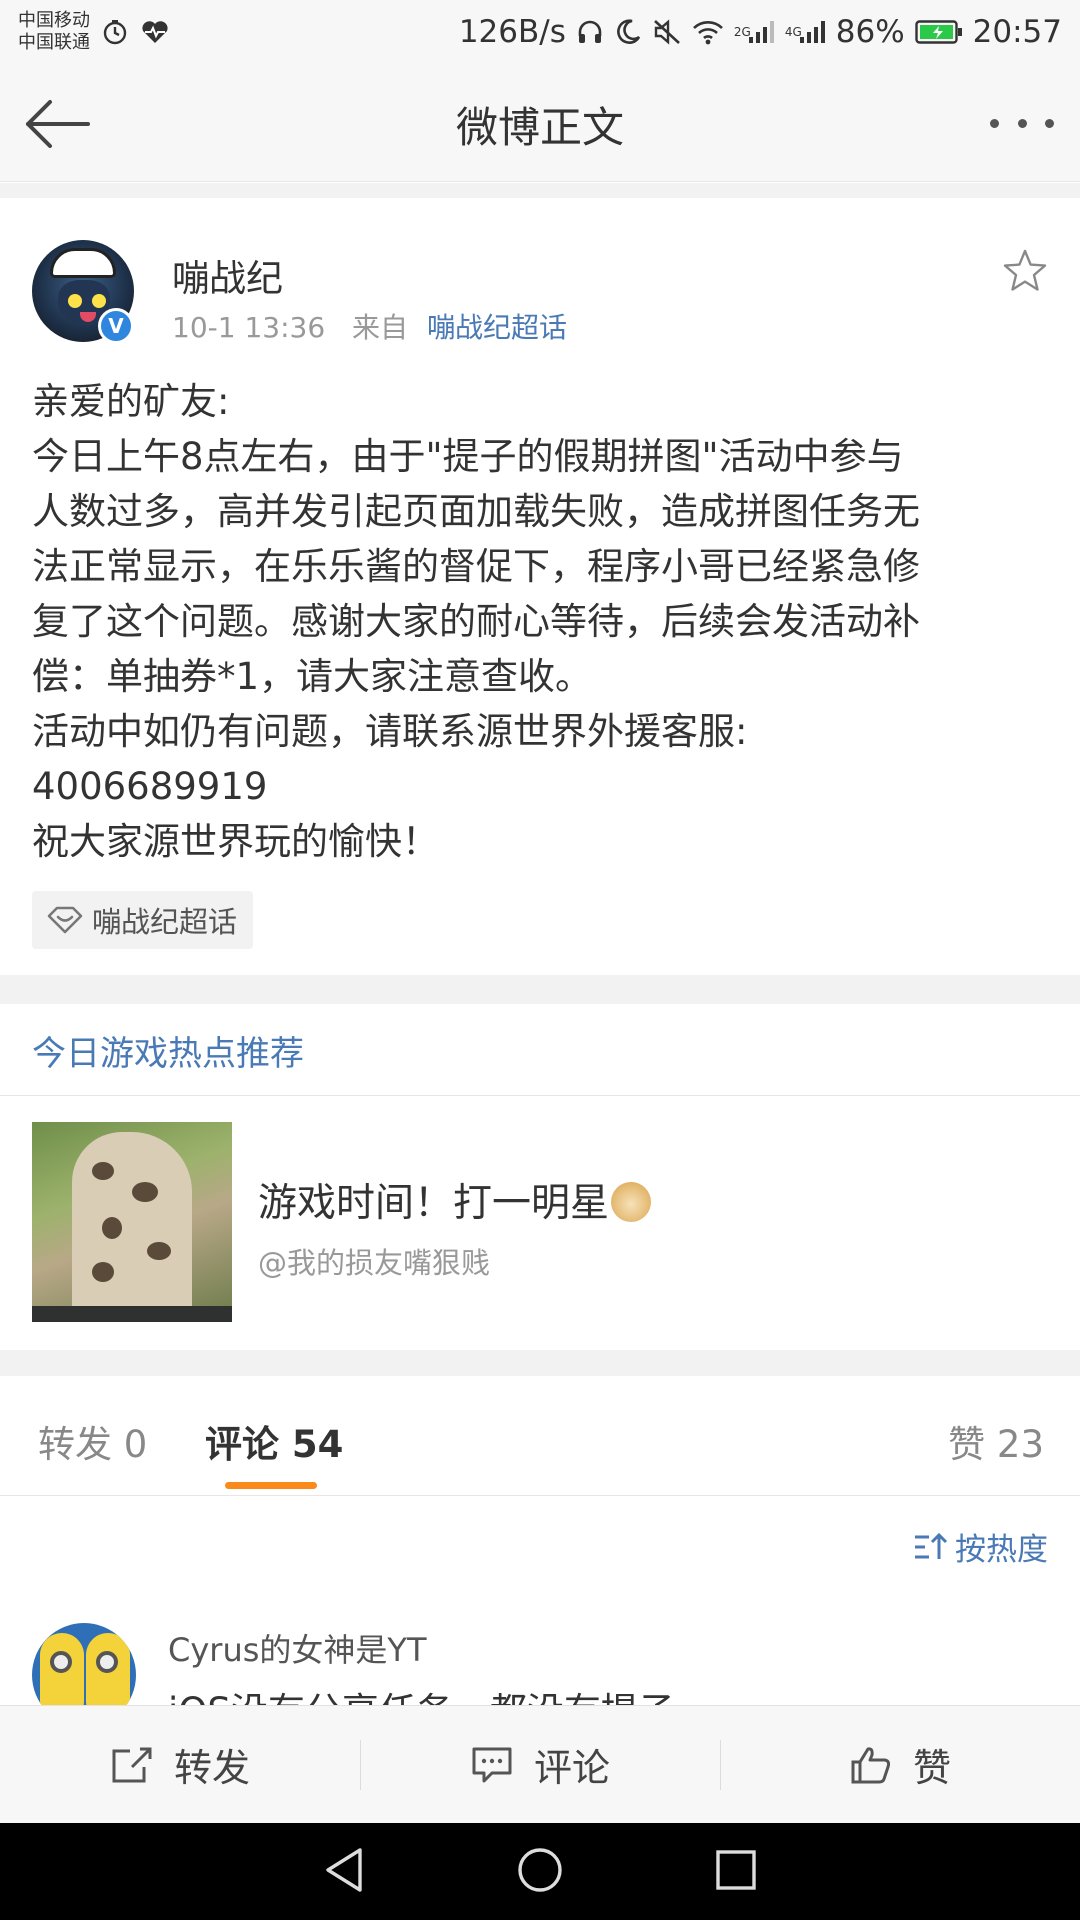 The width and height of the screenshot is (1080, 1920). What do you see at coordinates (374, 1261) in the screenshot?
I see `recommendation-subtitle: @我的损友嘴狠贱` at bounding box center [374, 1261].